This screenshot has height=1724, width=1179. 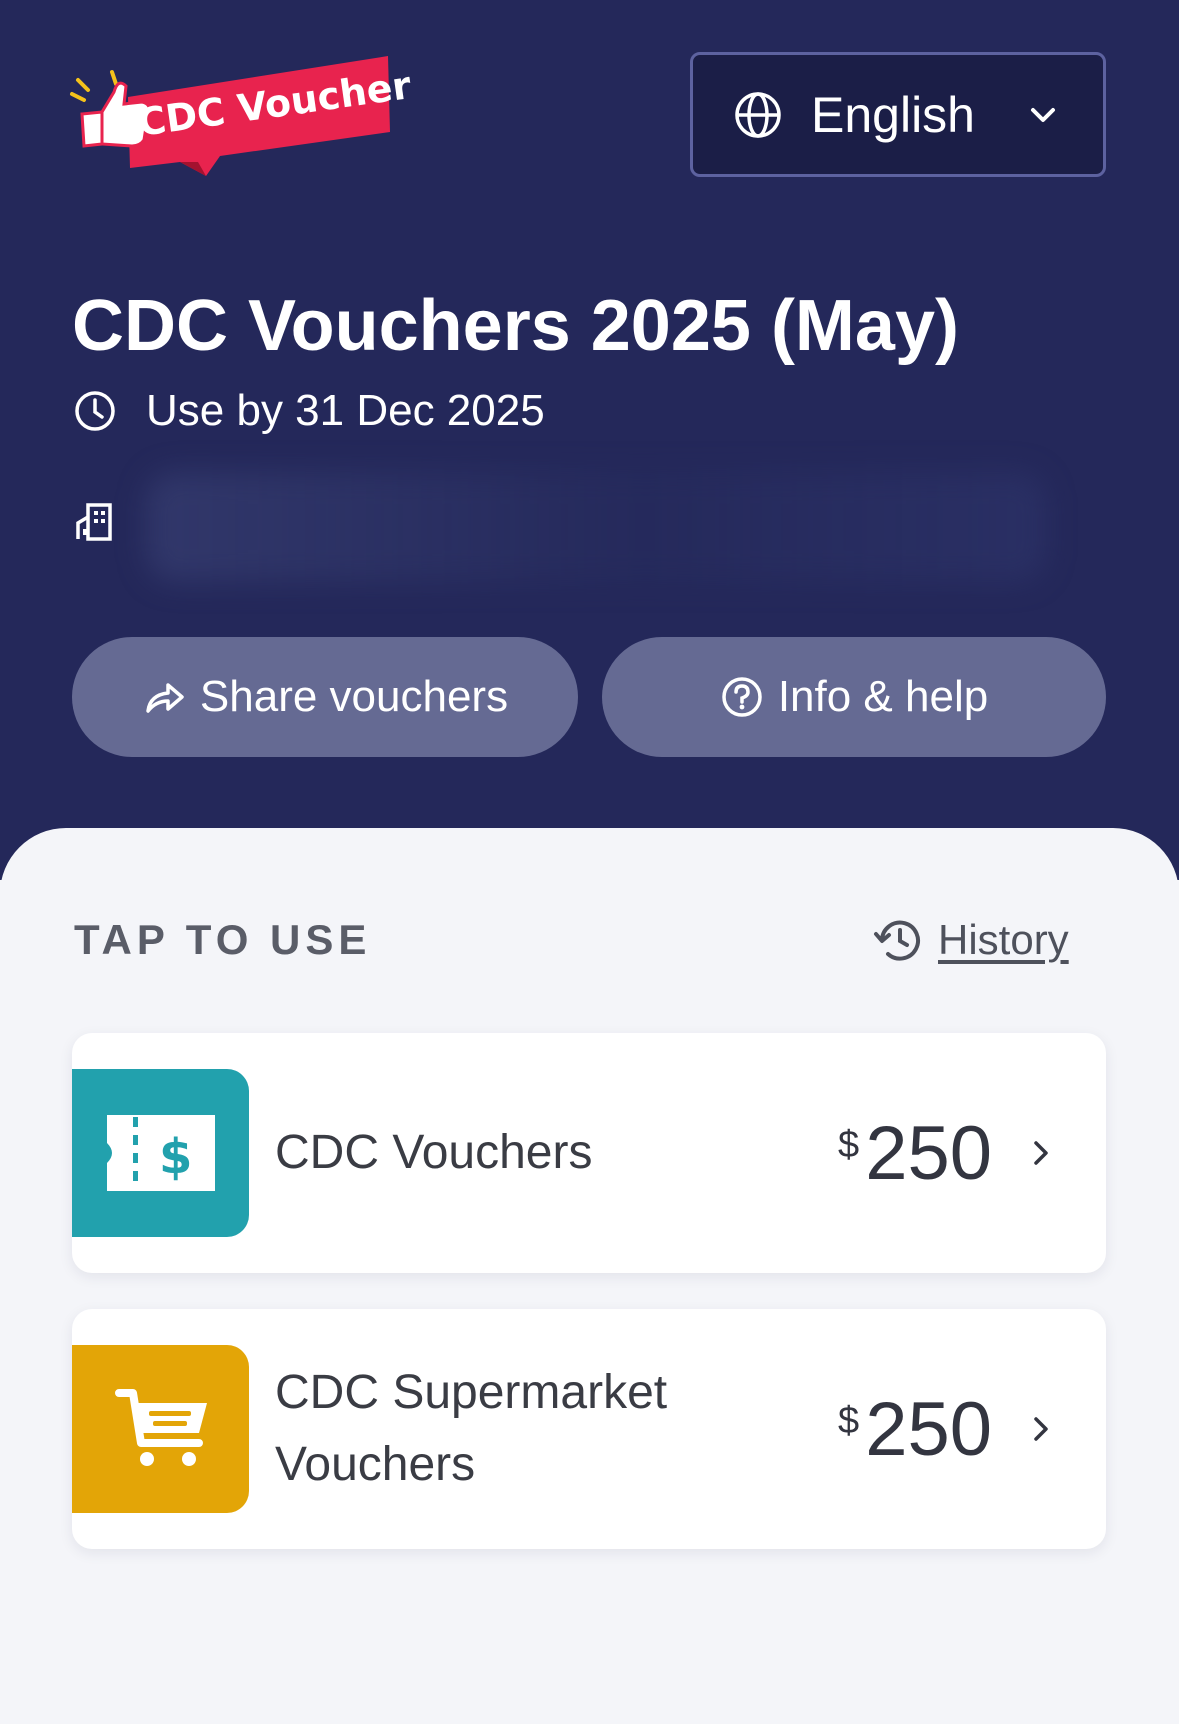 I want to click on language-selector: English, so click(x=898, y=114).